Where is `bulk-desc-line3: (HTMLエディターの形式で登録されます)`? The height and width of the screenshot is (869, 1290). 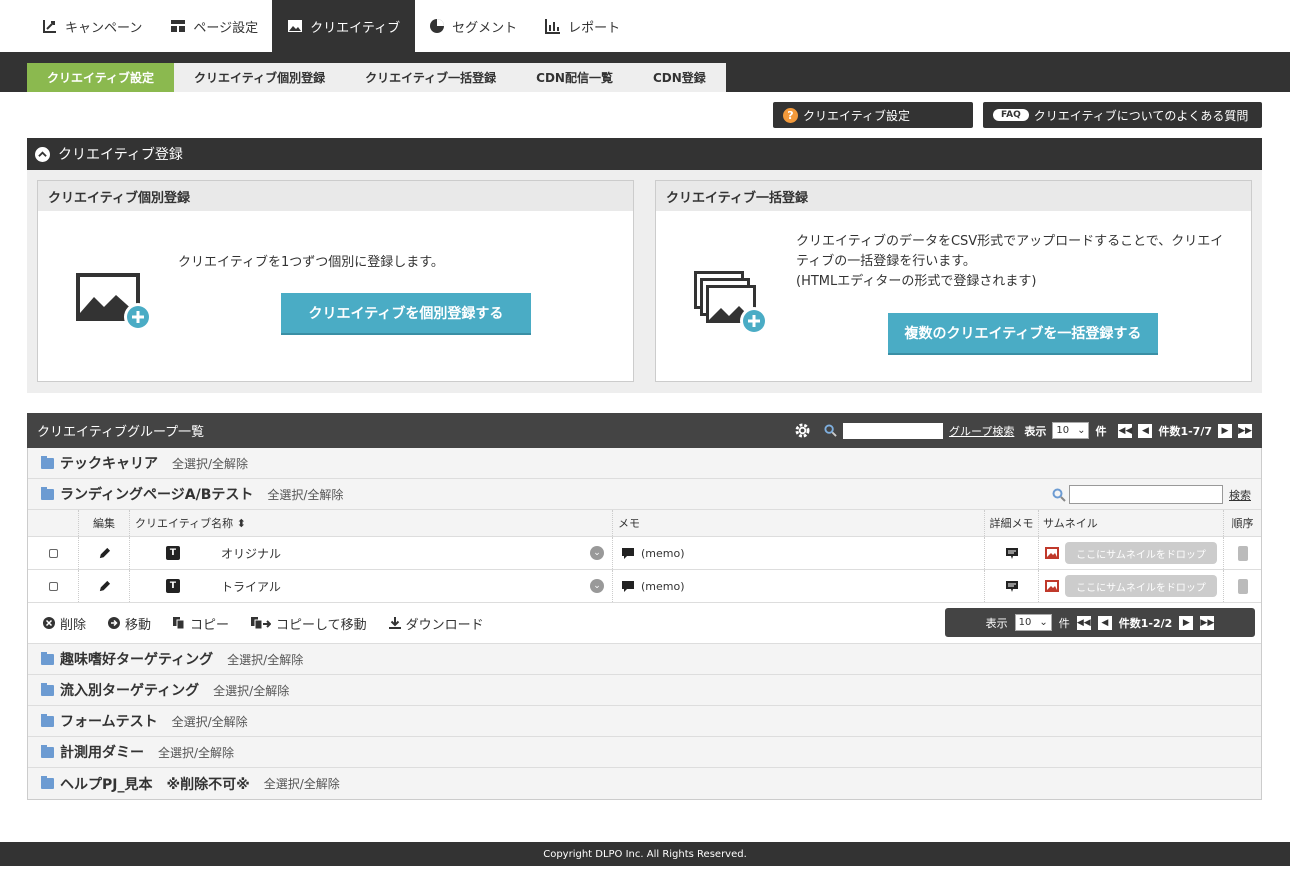 bulk-desc-line3: (HTMLエディターの形式で登録されます) is located at coordinates (916, 281).